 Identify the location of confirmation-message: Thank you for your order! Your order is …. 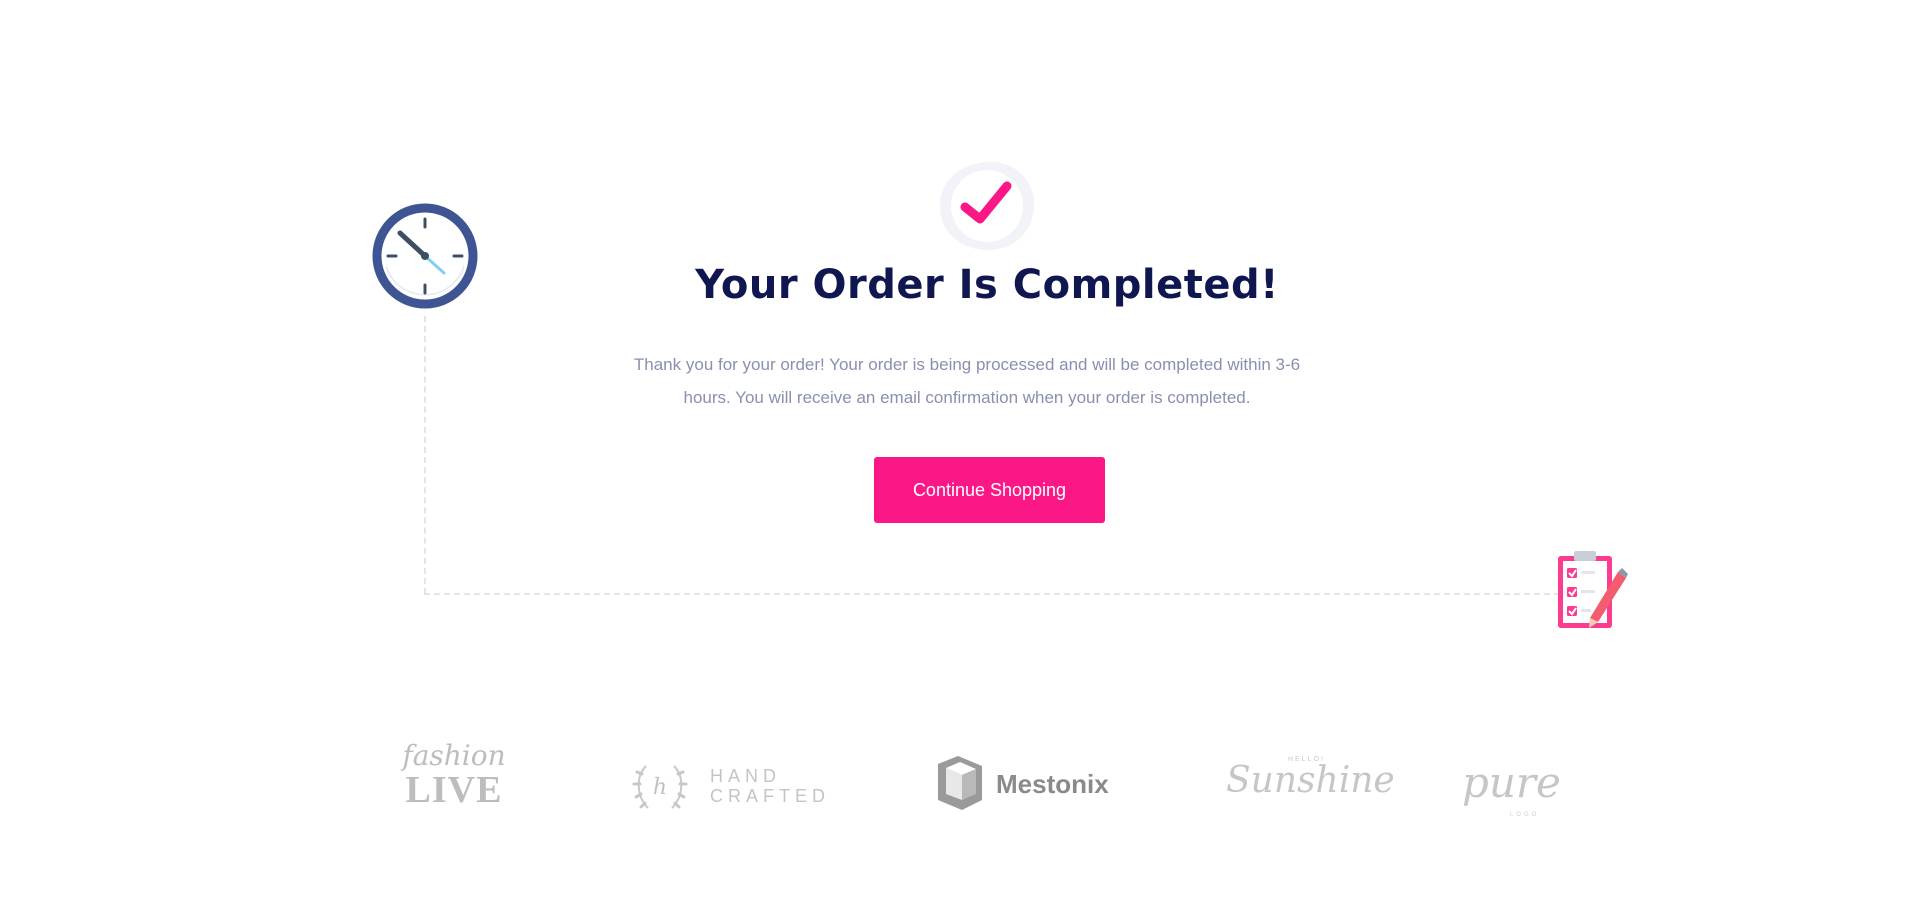
(967, 381).